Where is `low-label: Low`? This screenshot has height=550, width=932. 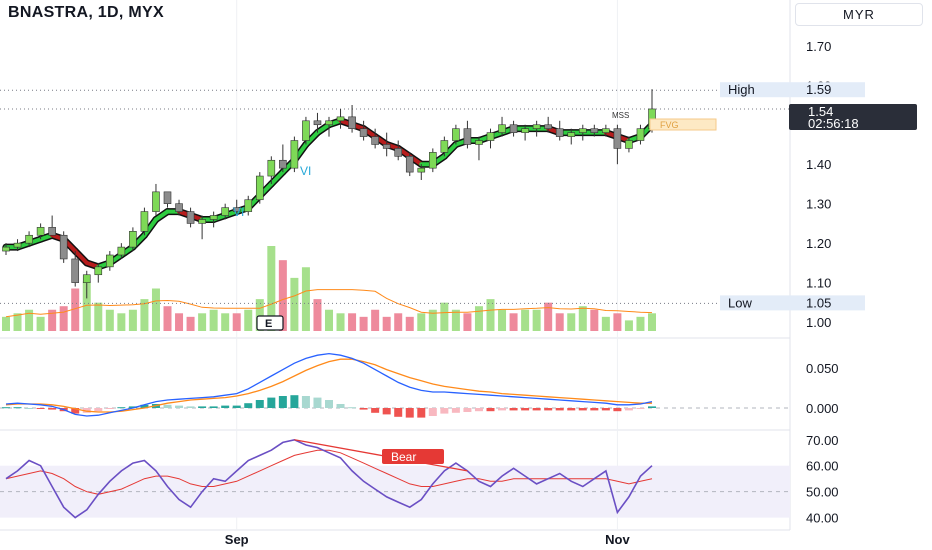
low-label: Low is located at coordinates (740, 302).